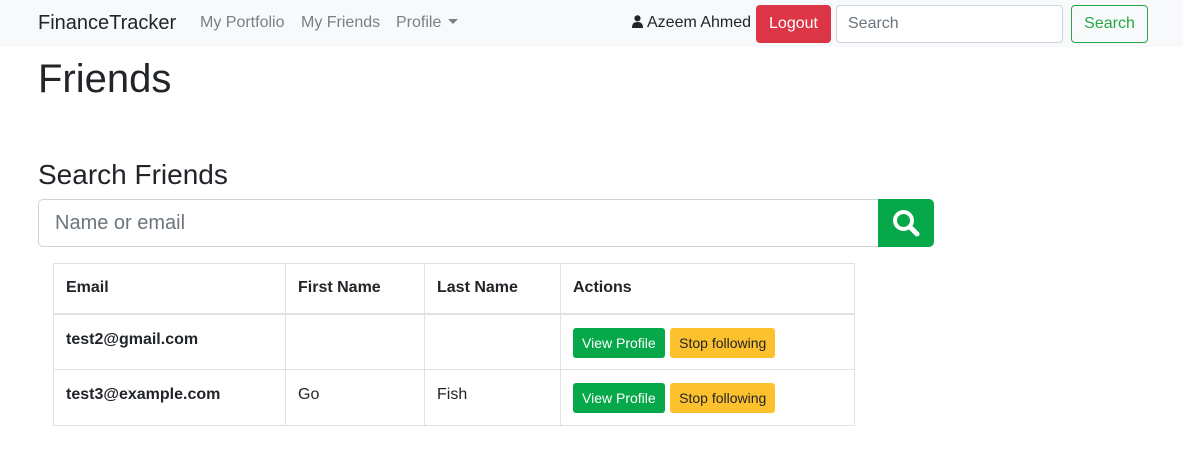 Image resolution: width=1183 pixels, height=453 pixels. I want to click on friend-last-name, so click(492, 341).